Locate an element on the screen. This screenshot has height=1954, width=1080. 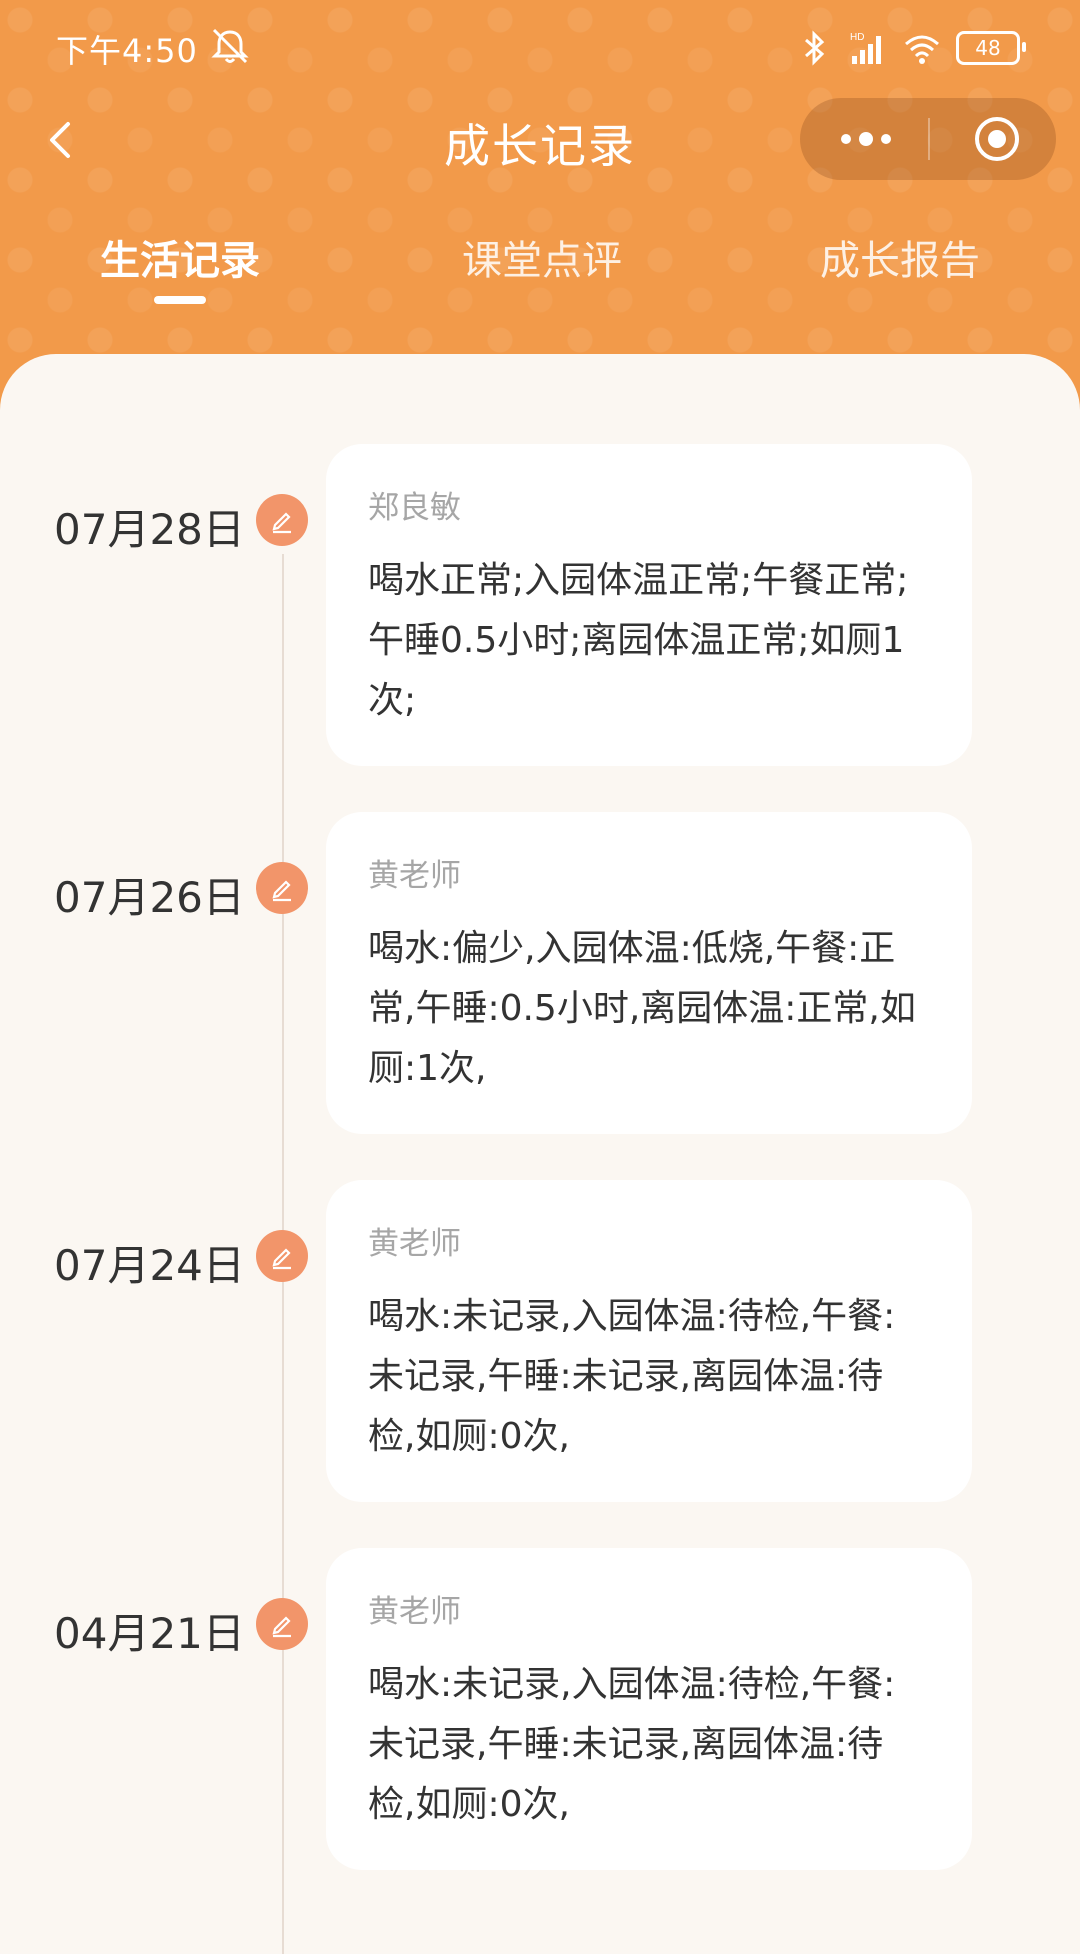
wifi-icon is located at coordinates (922, 49).